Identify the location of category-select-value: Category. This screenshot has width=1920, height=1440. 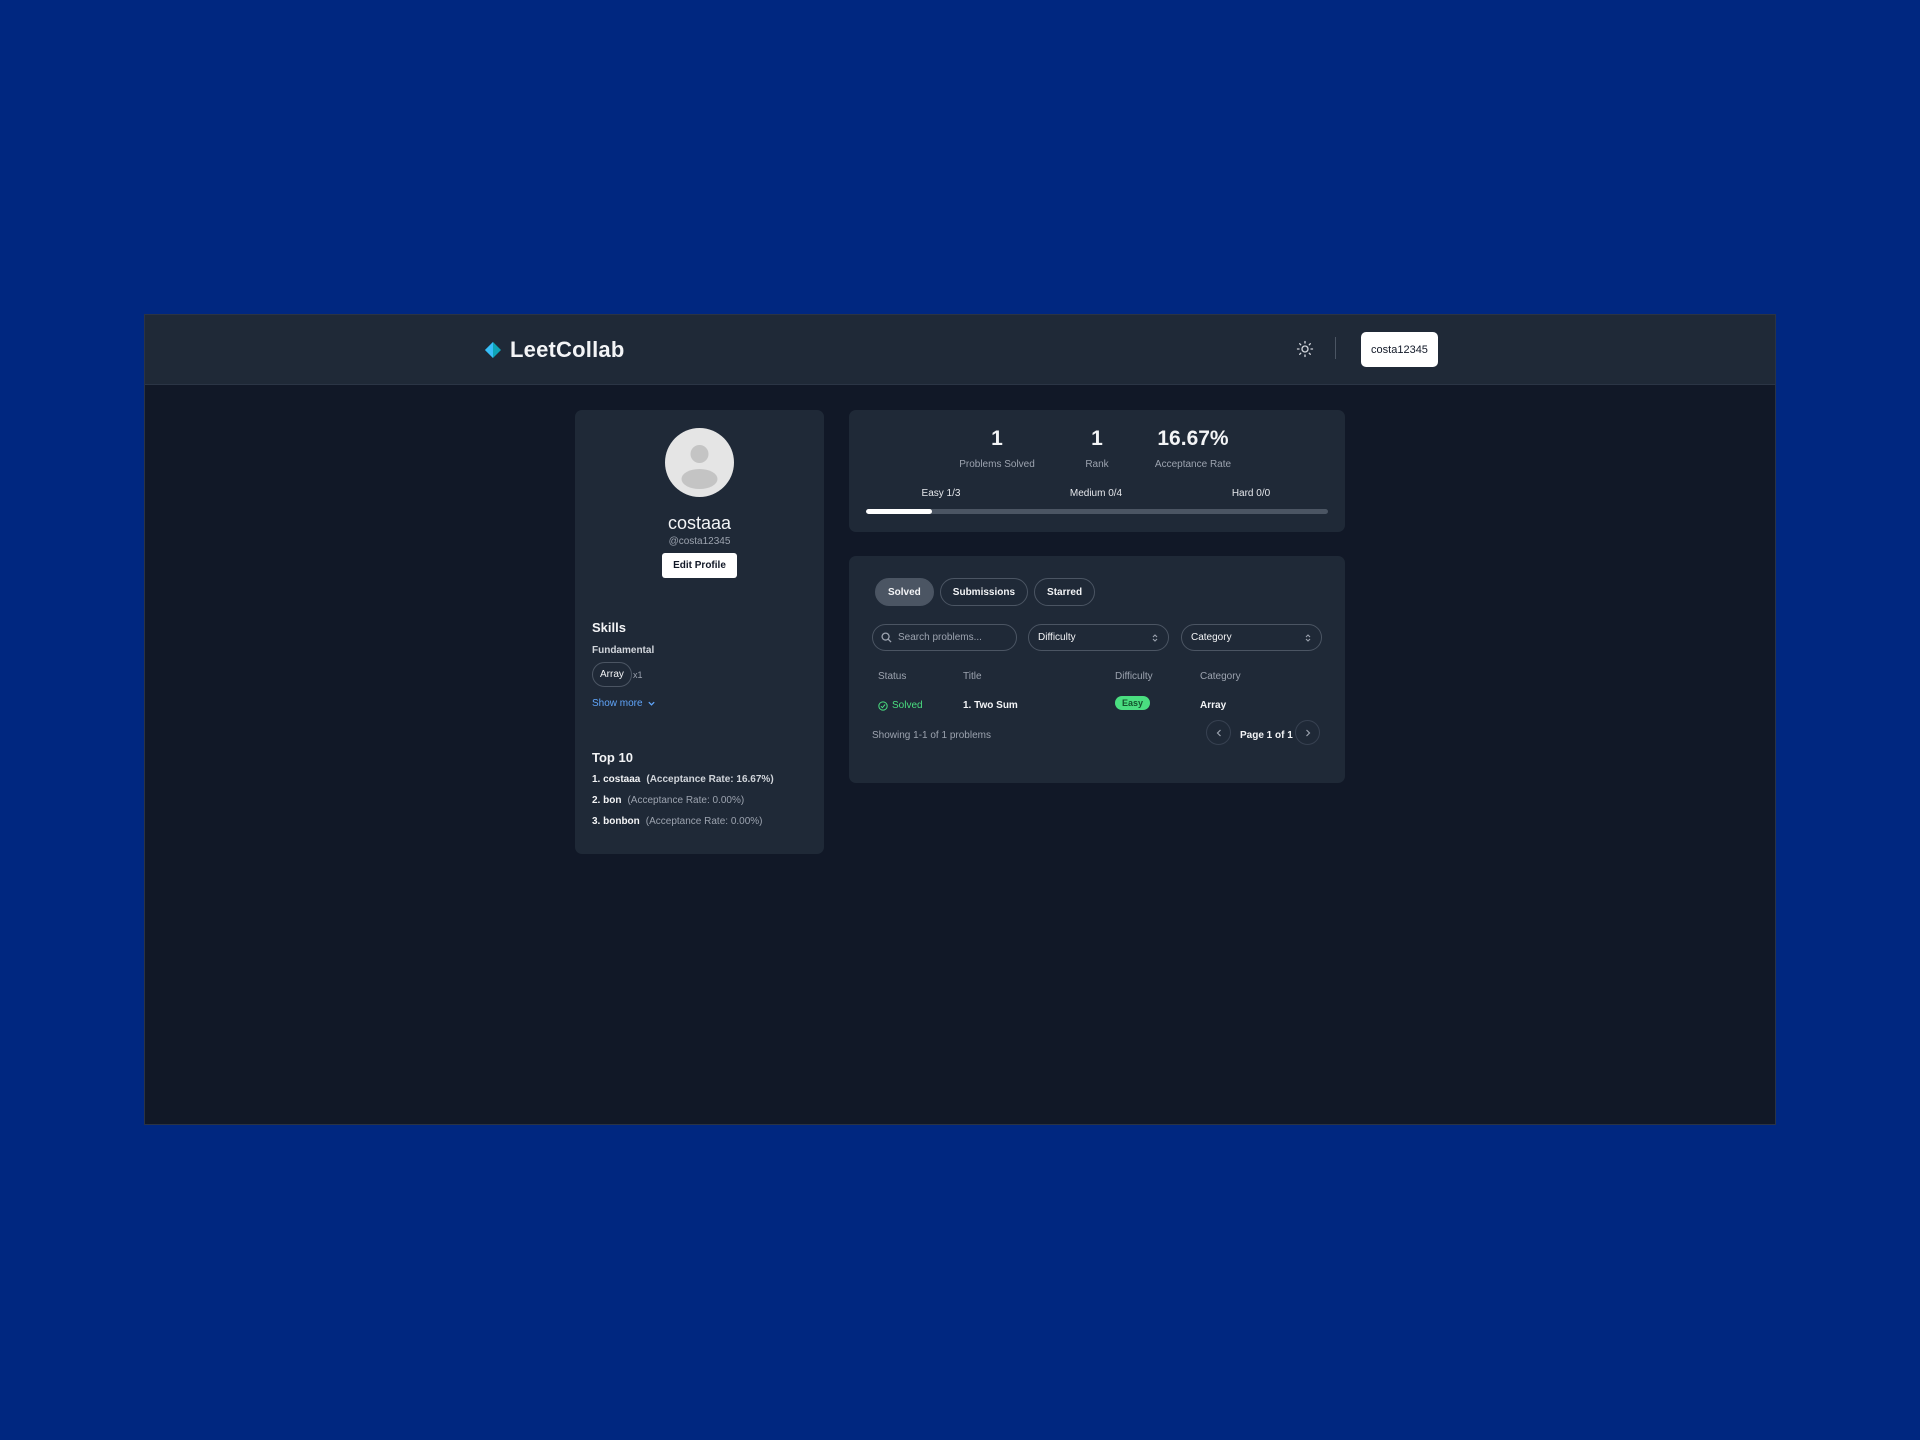
(1211, 637).